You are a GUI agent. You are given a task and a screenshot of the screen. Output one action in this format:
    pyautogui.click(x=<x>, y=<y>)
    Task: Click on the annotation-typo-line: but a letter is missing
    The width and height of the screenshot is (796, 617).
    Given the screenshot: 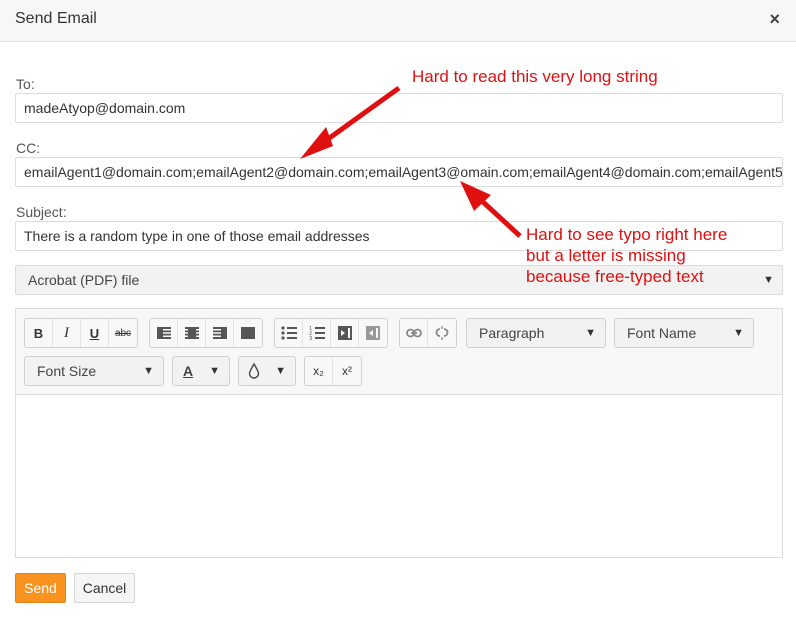 What is the action you would take?
    pyautogui.click(x=606, y=255)
    